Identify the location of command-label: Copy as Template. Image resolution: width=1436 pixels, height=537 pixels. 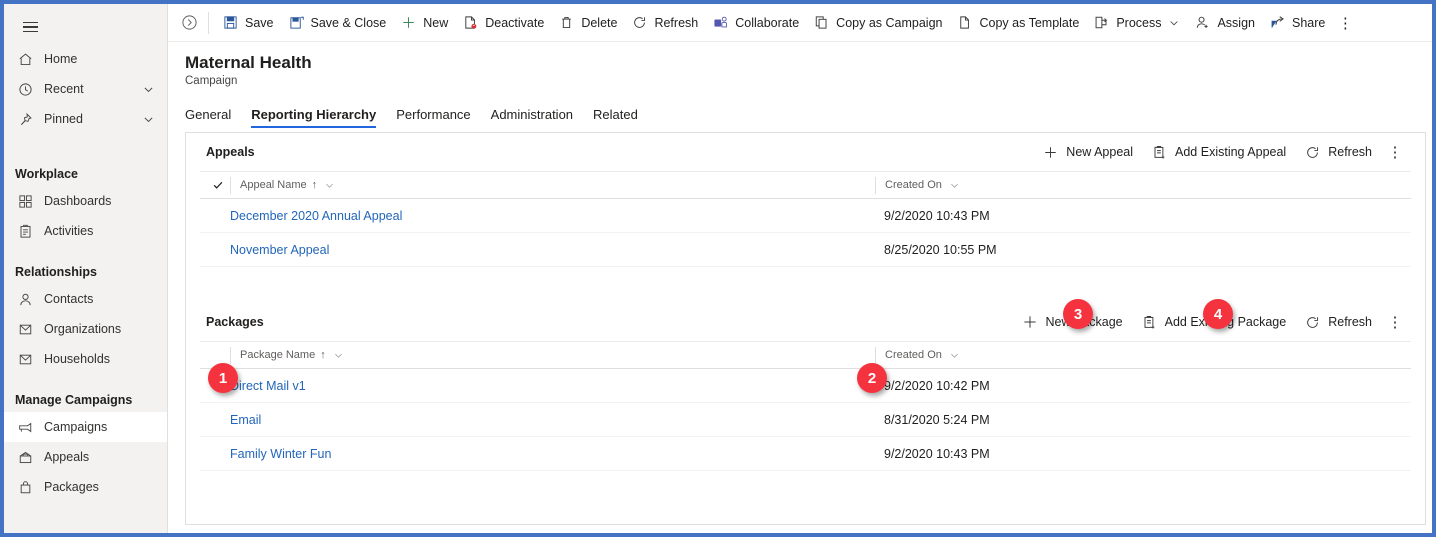
(1029, 22).